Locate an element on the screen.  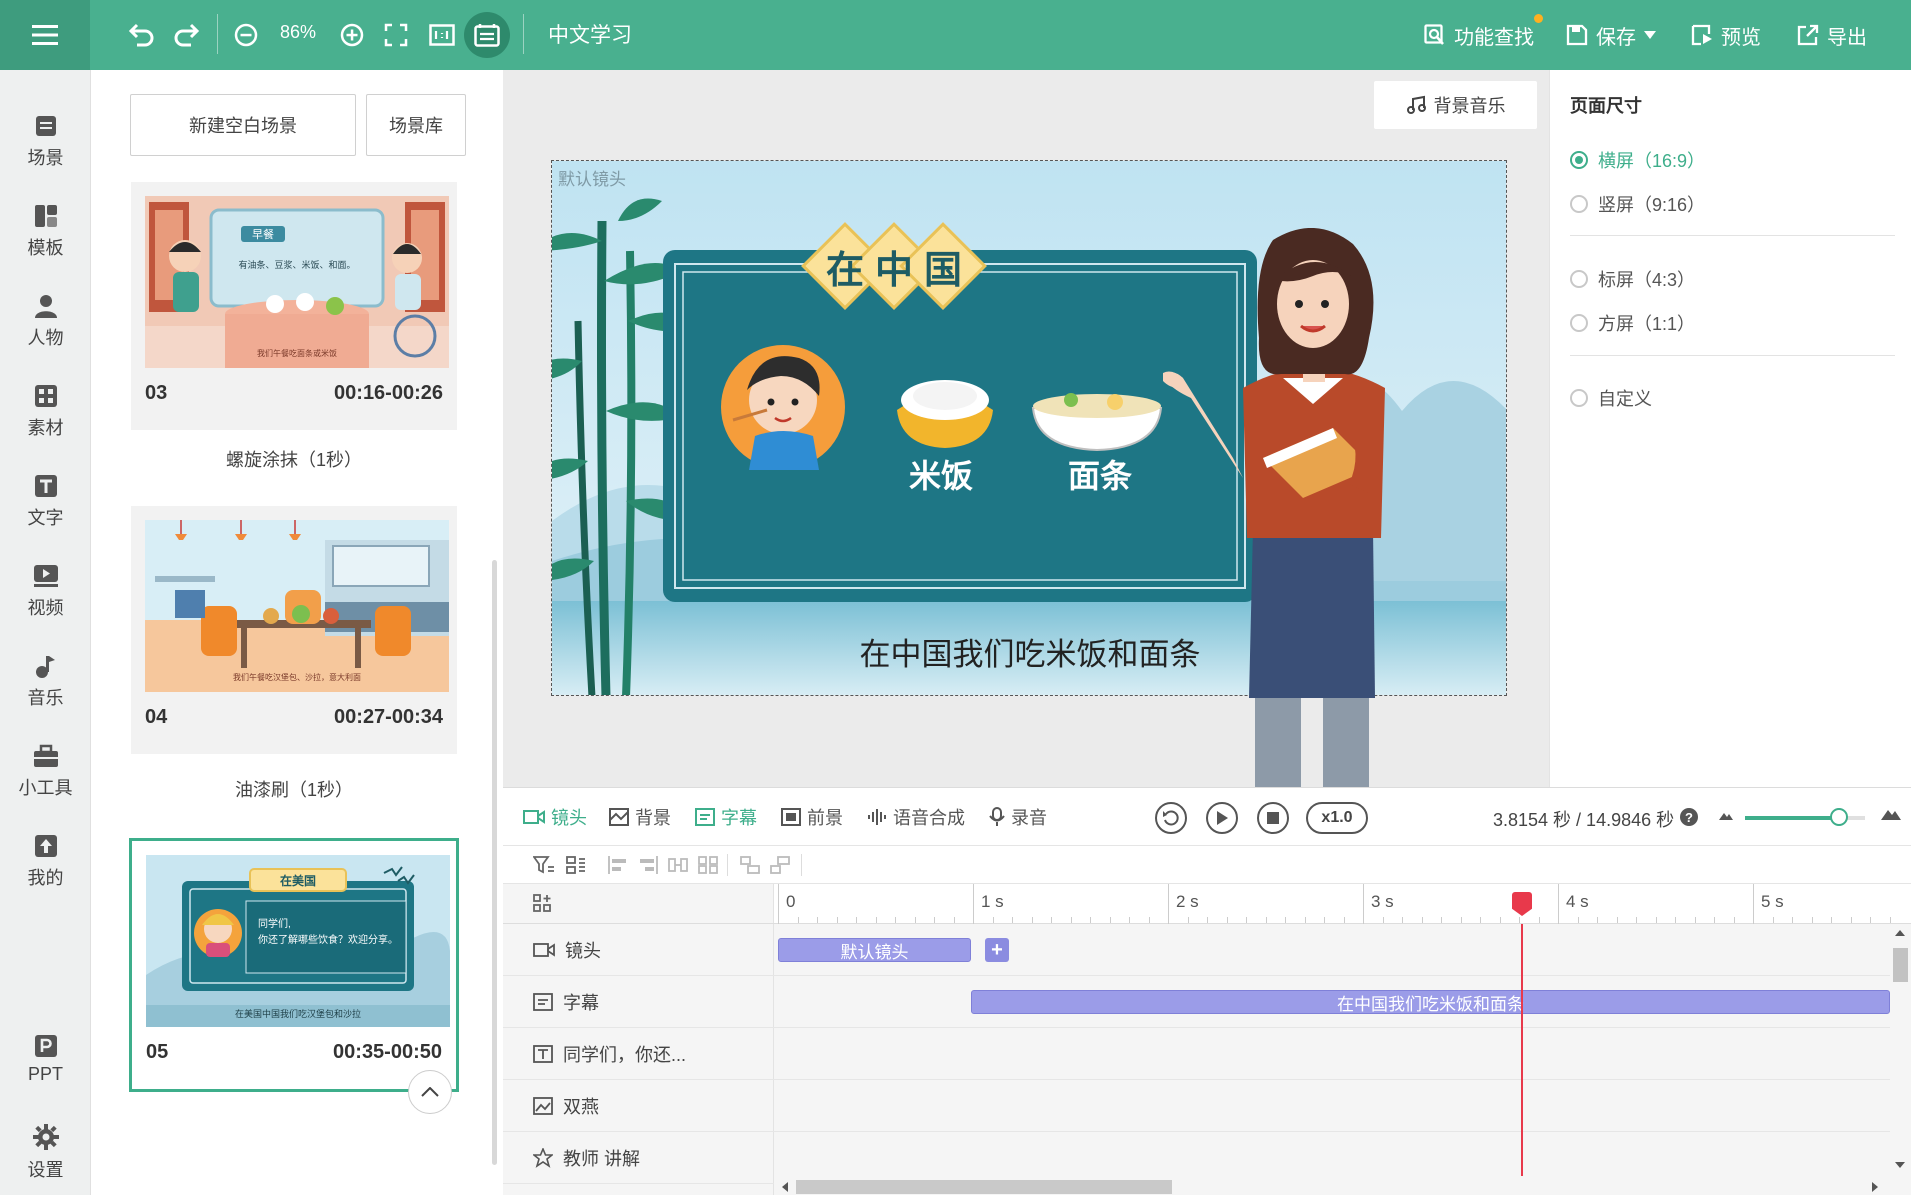
page-size-option-1-1: 方屏（1:1） is located at coordinates (1632, 323).